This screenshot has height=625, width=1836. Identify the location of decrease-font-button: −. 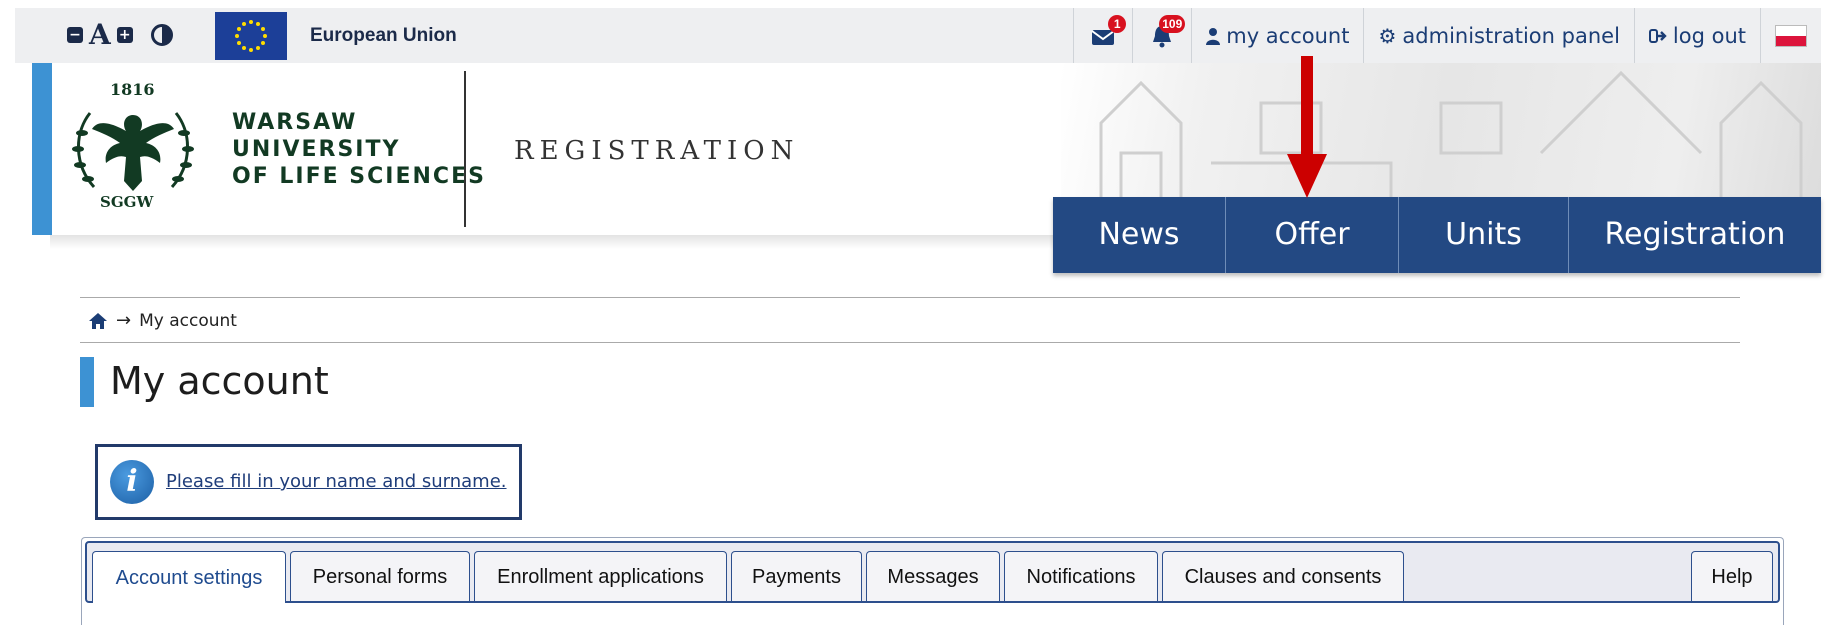
(75, 35).